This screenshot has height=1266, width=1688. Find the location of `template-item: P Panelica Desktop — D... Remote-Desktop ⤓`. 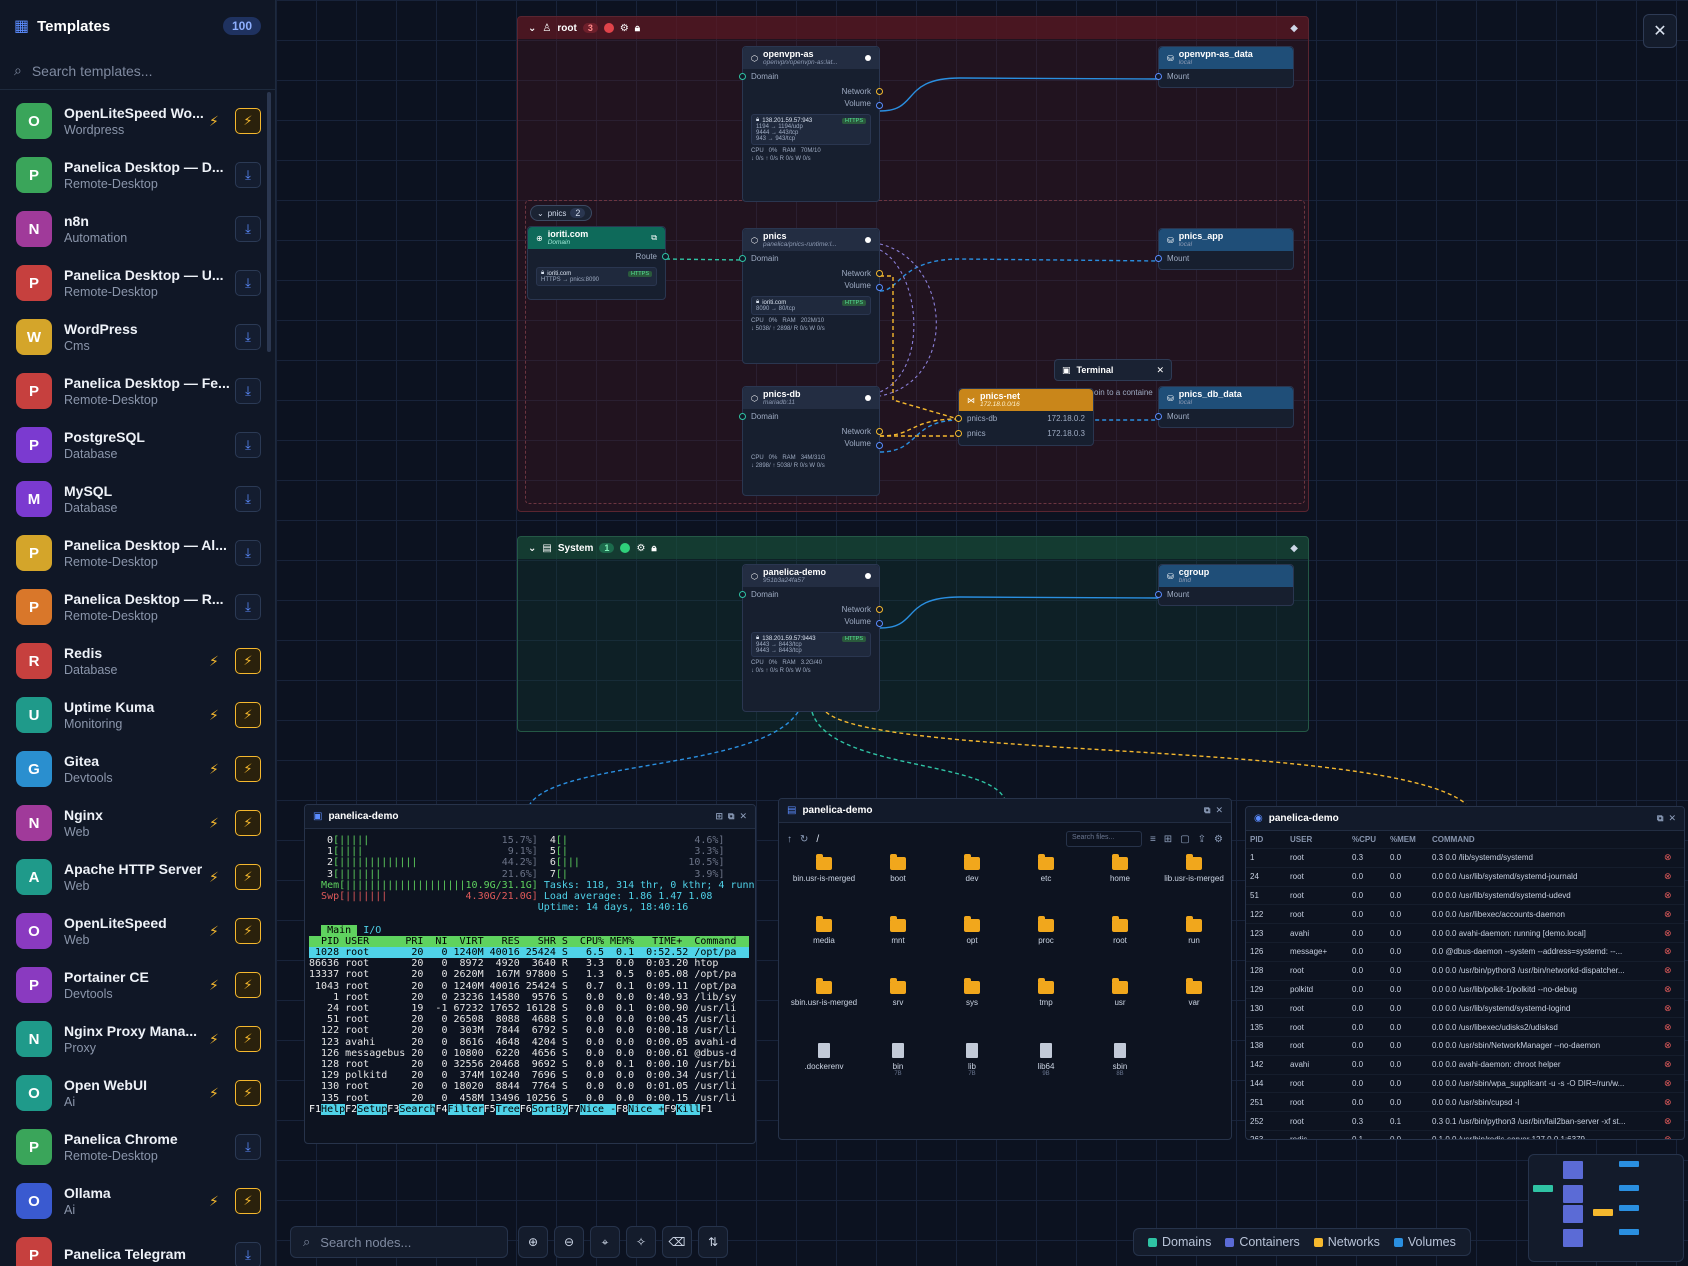

template-item: P Panelica Desktop — D... Remote-Desktop ⤓ is located at coordinates (137, 175).